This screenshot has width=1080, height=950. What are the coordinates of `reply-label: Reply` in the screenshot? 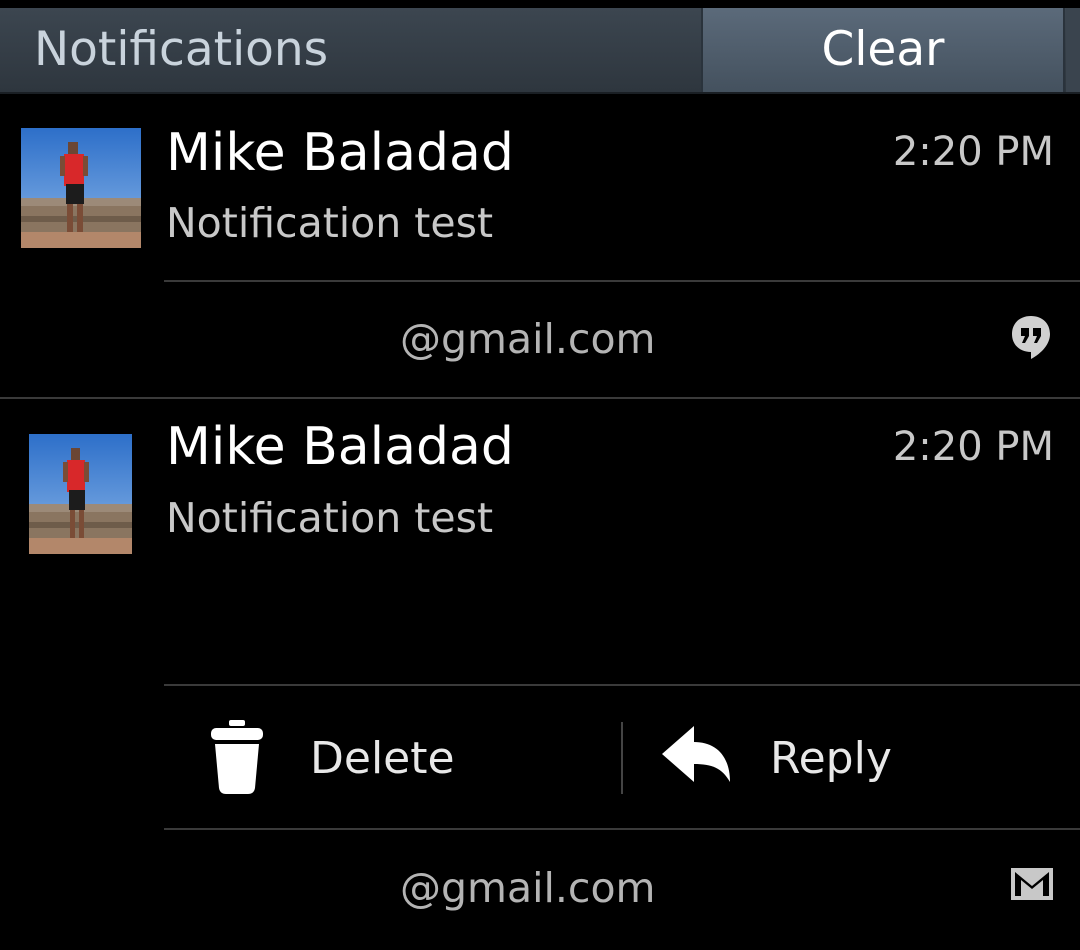 It's located at (831, 758).